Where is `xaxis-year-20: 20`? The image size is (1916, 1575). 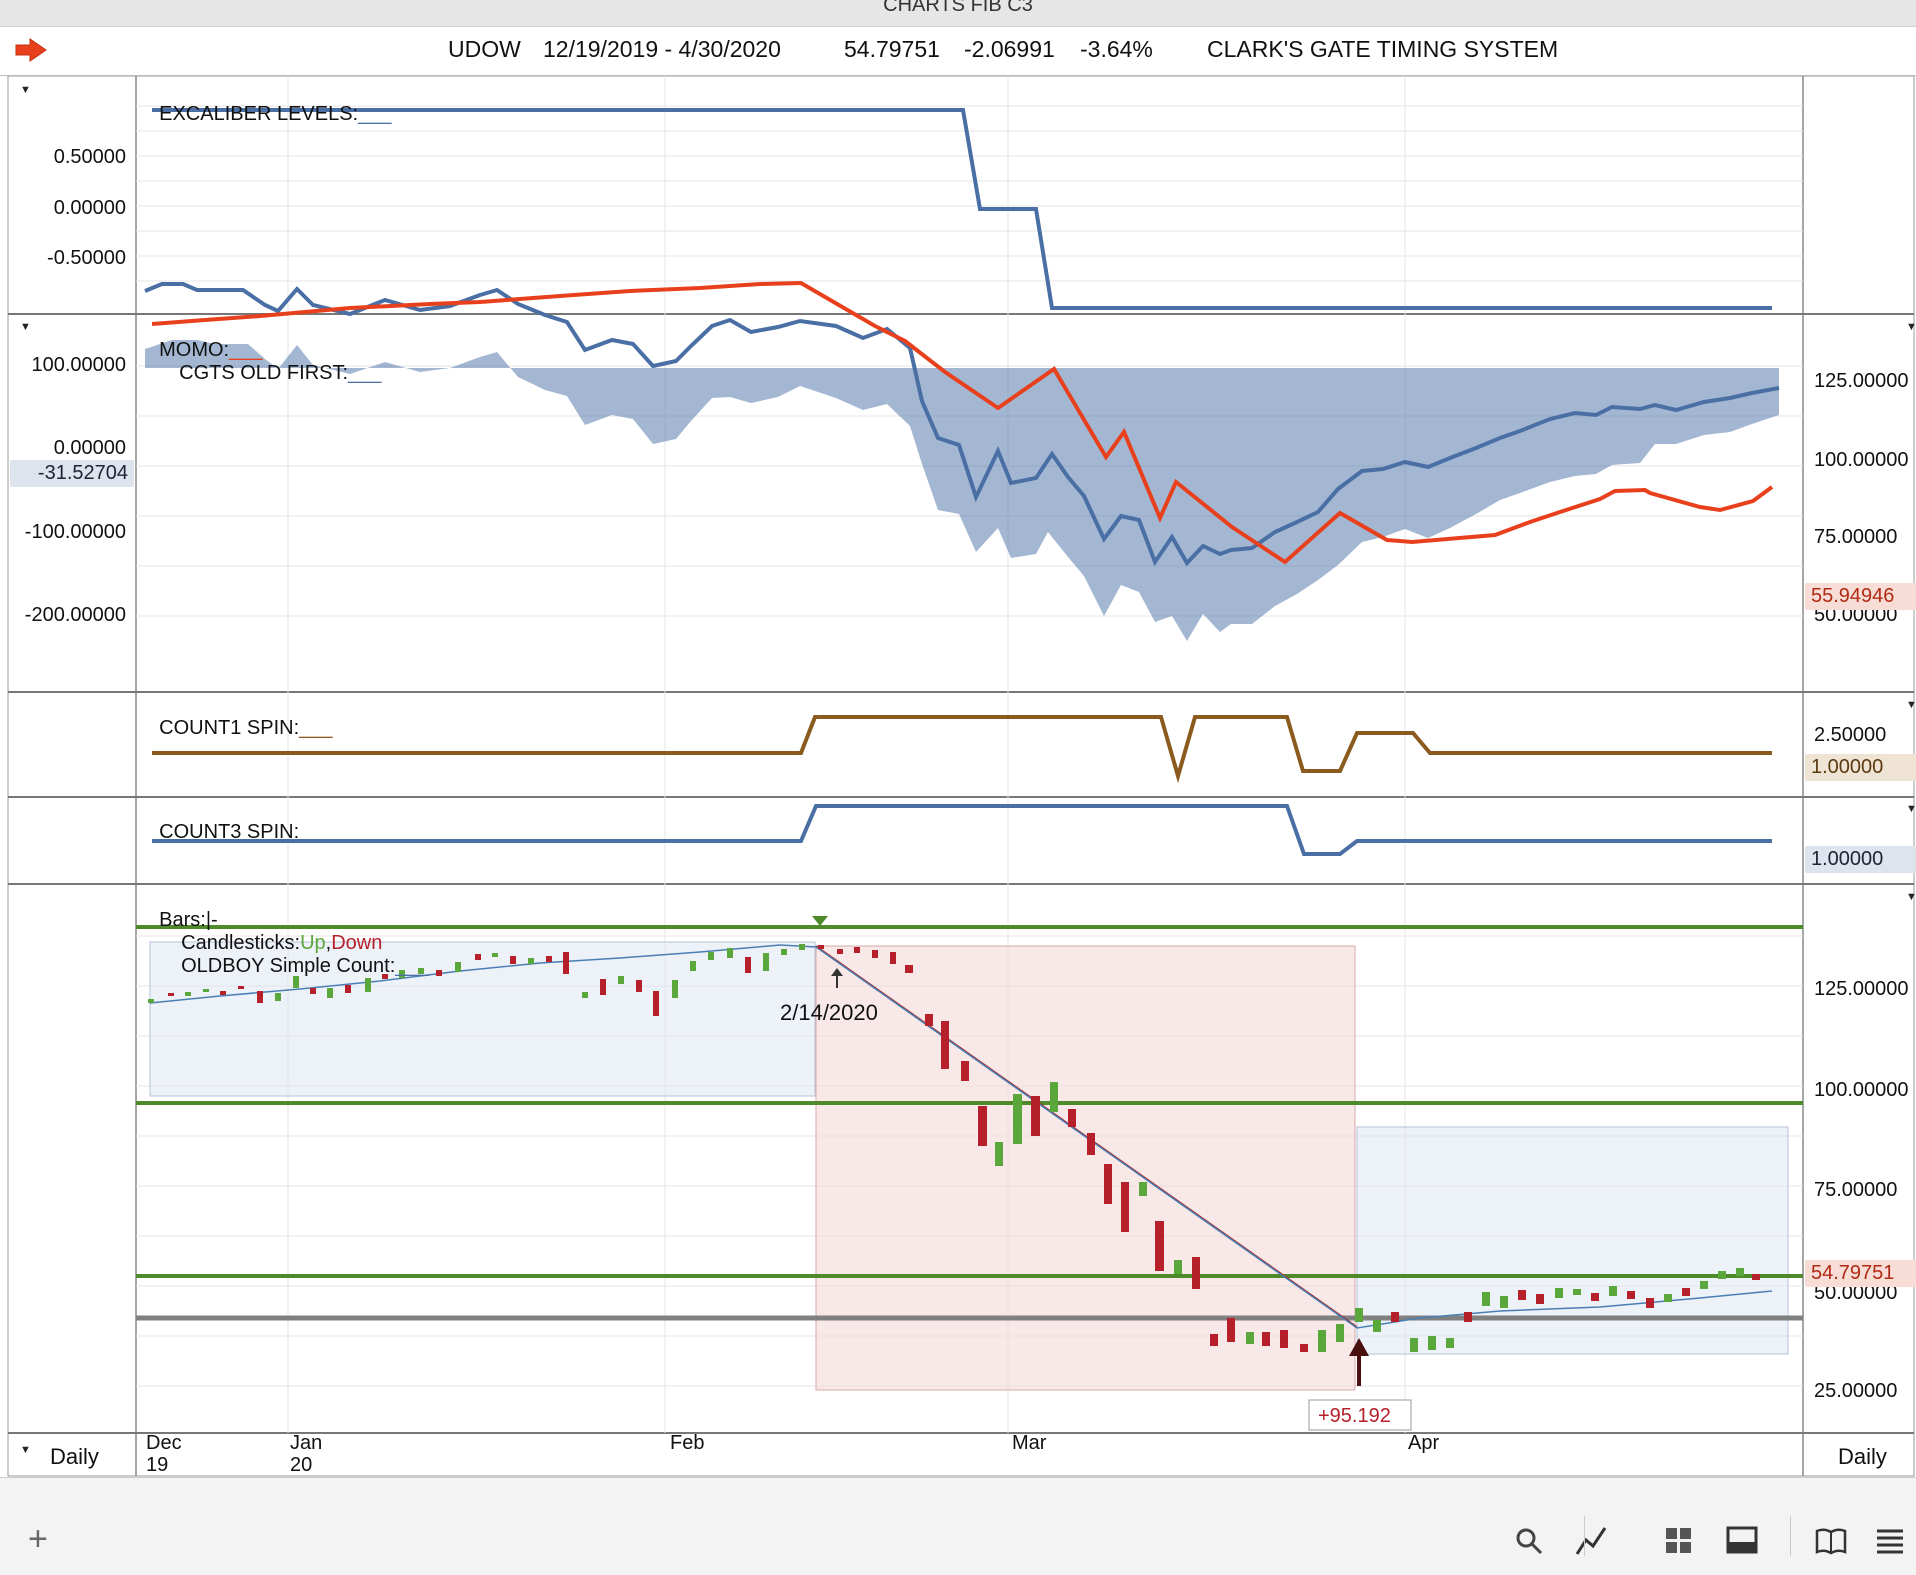 xaxis-year-20: 20 is located at coordinates (301, 1465).